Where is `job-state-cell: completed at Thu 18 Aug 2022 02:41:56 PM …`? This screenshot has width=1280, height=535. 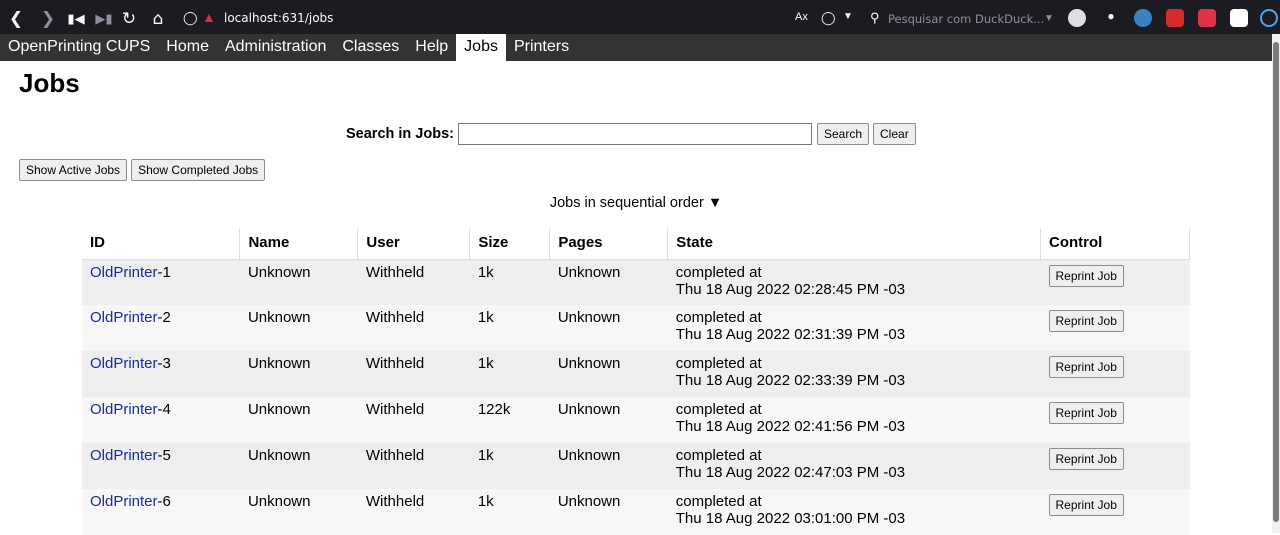
job-state-cell: completed at Thu 18 Aug 2022 02:41:56 PM … is located at coordinates (854, 420).